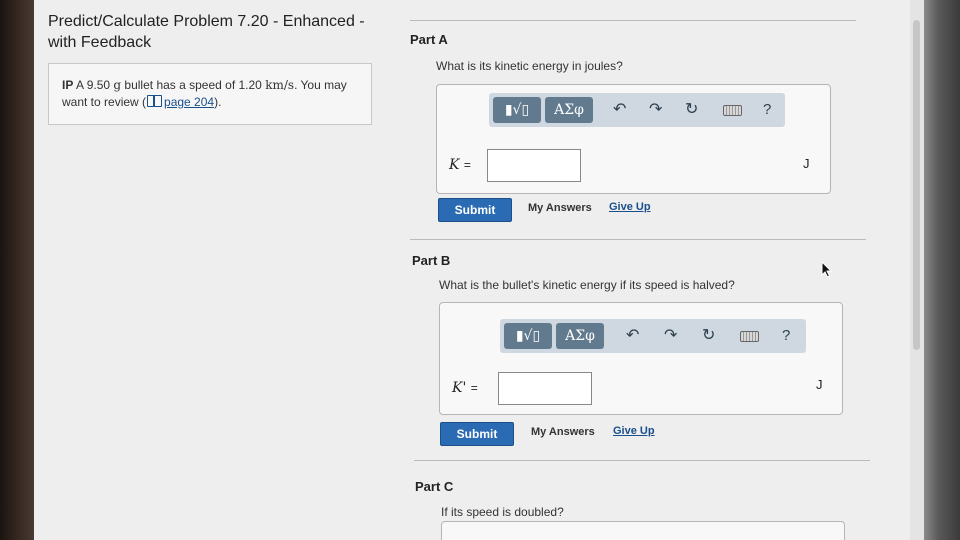 This screenshot has width=960, height=540. Describe the element at coordinates (569, 110) in the screenshot. I see `part-a-greek-button: ΑΣφ` at that location.